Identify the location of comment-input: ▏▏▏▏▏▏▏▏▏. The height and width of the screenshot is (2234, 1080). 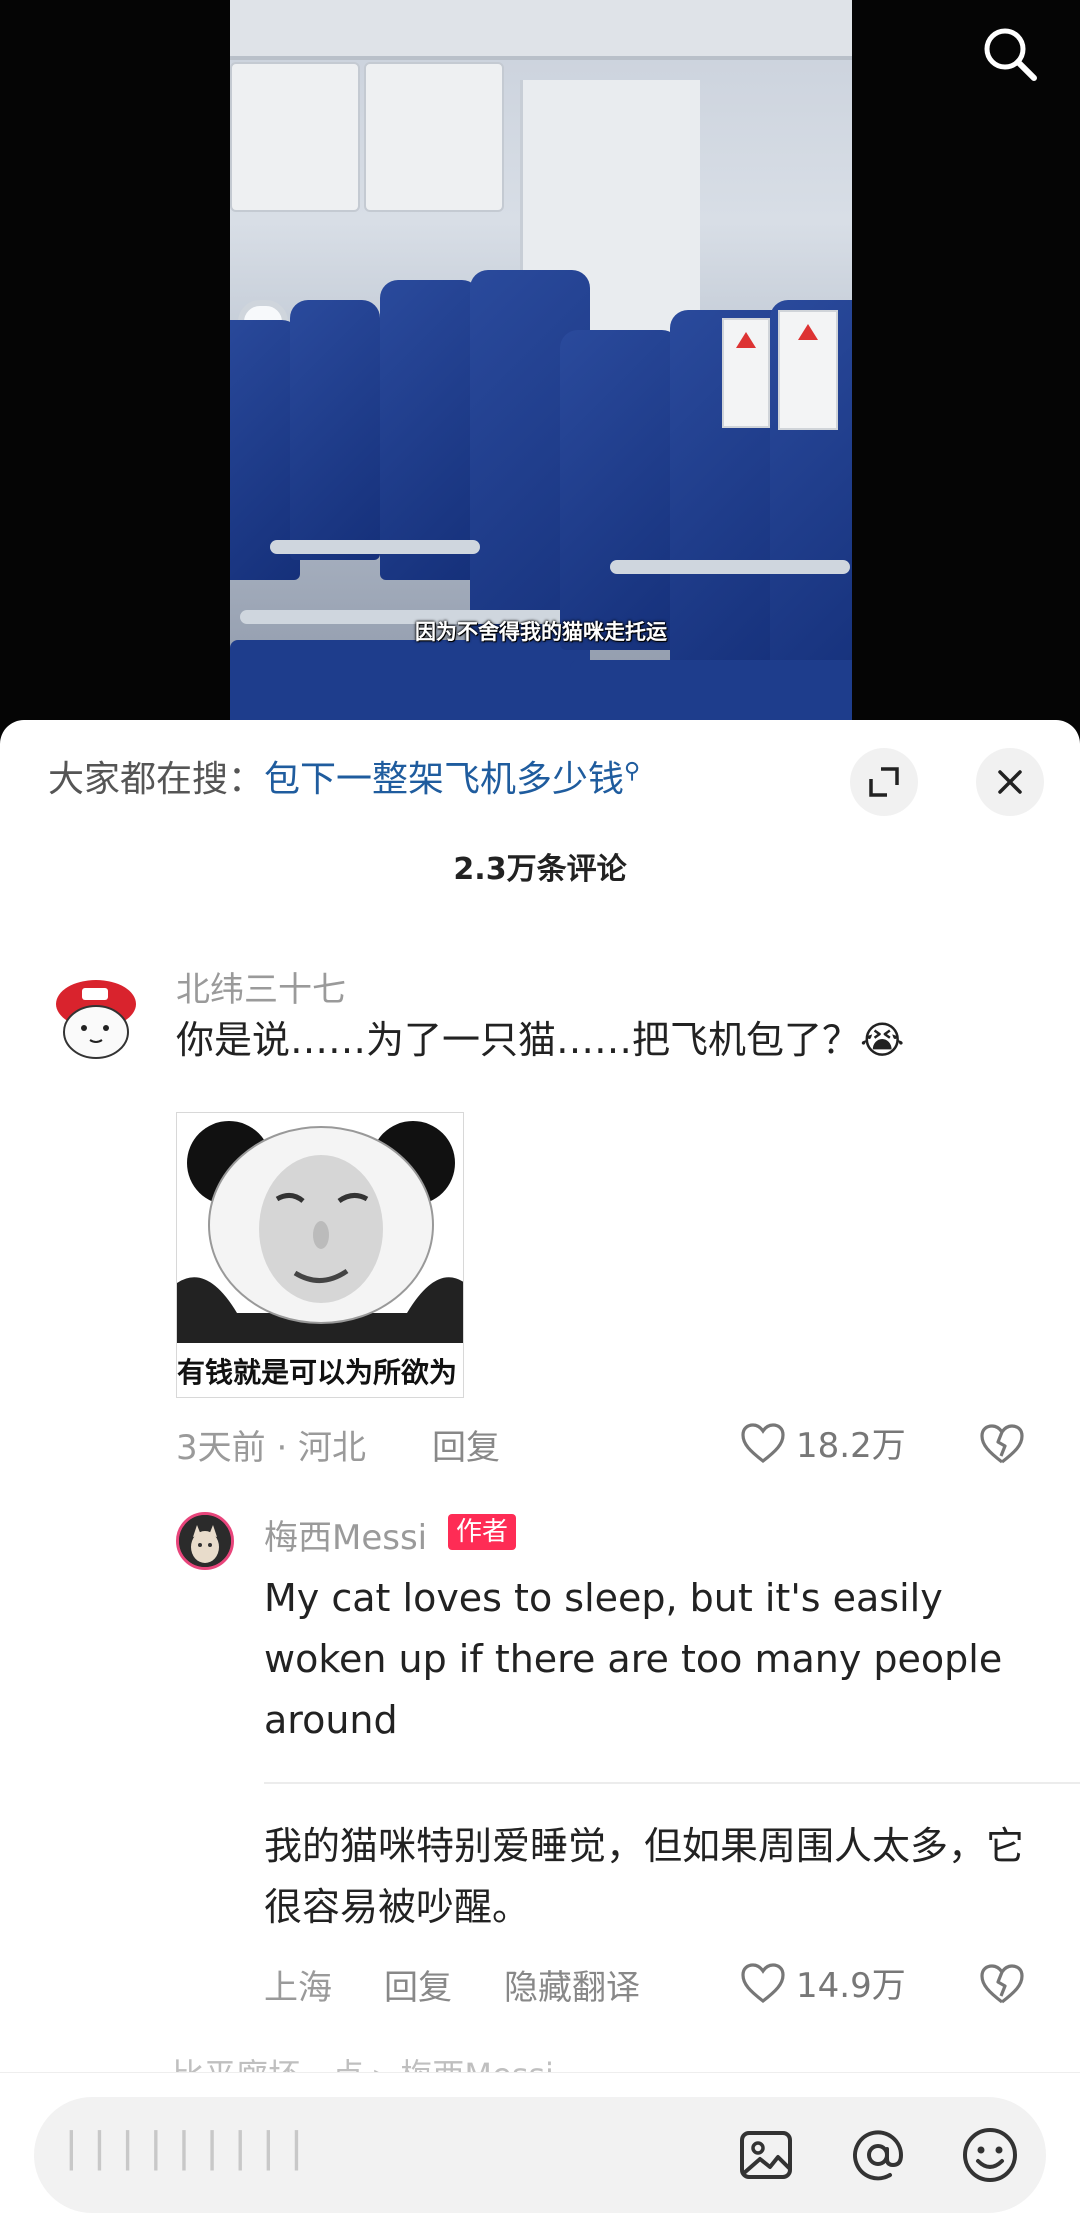
(540, 2155).